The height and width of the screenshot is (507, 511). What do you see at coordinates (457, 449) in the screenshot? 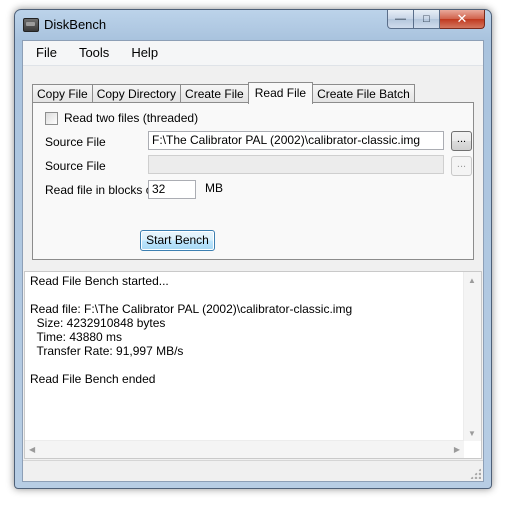
I see `scroll-right-icon: ▶` at bounding box center [457, 449].